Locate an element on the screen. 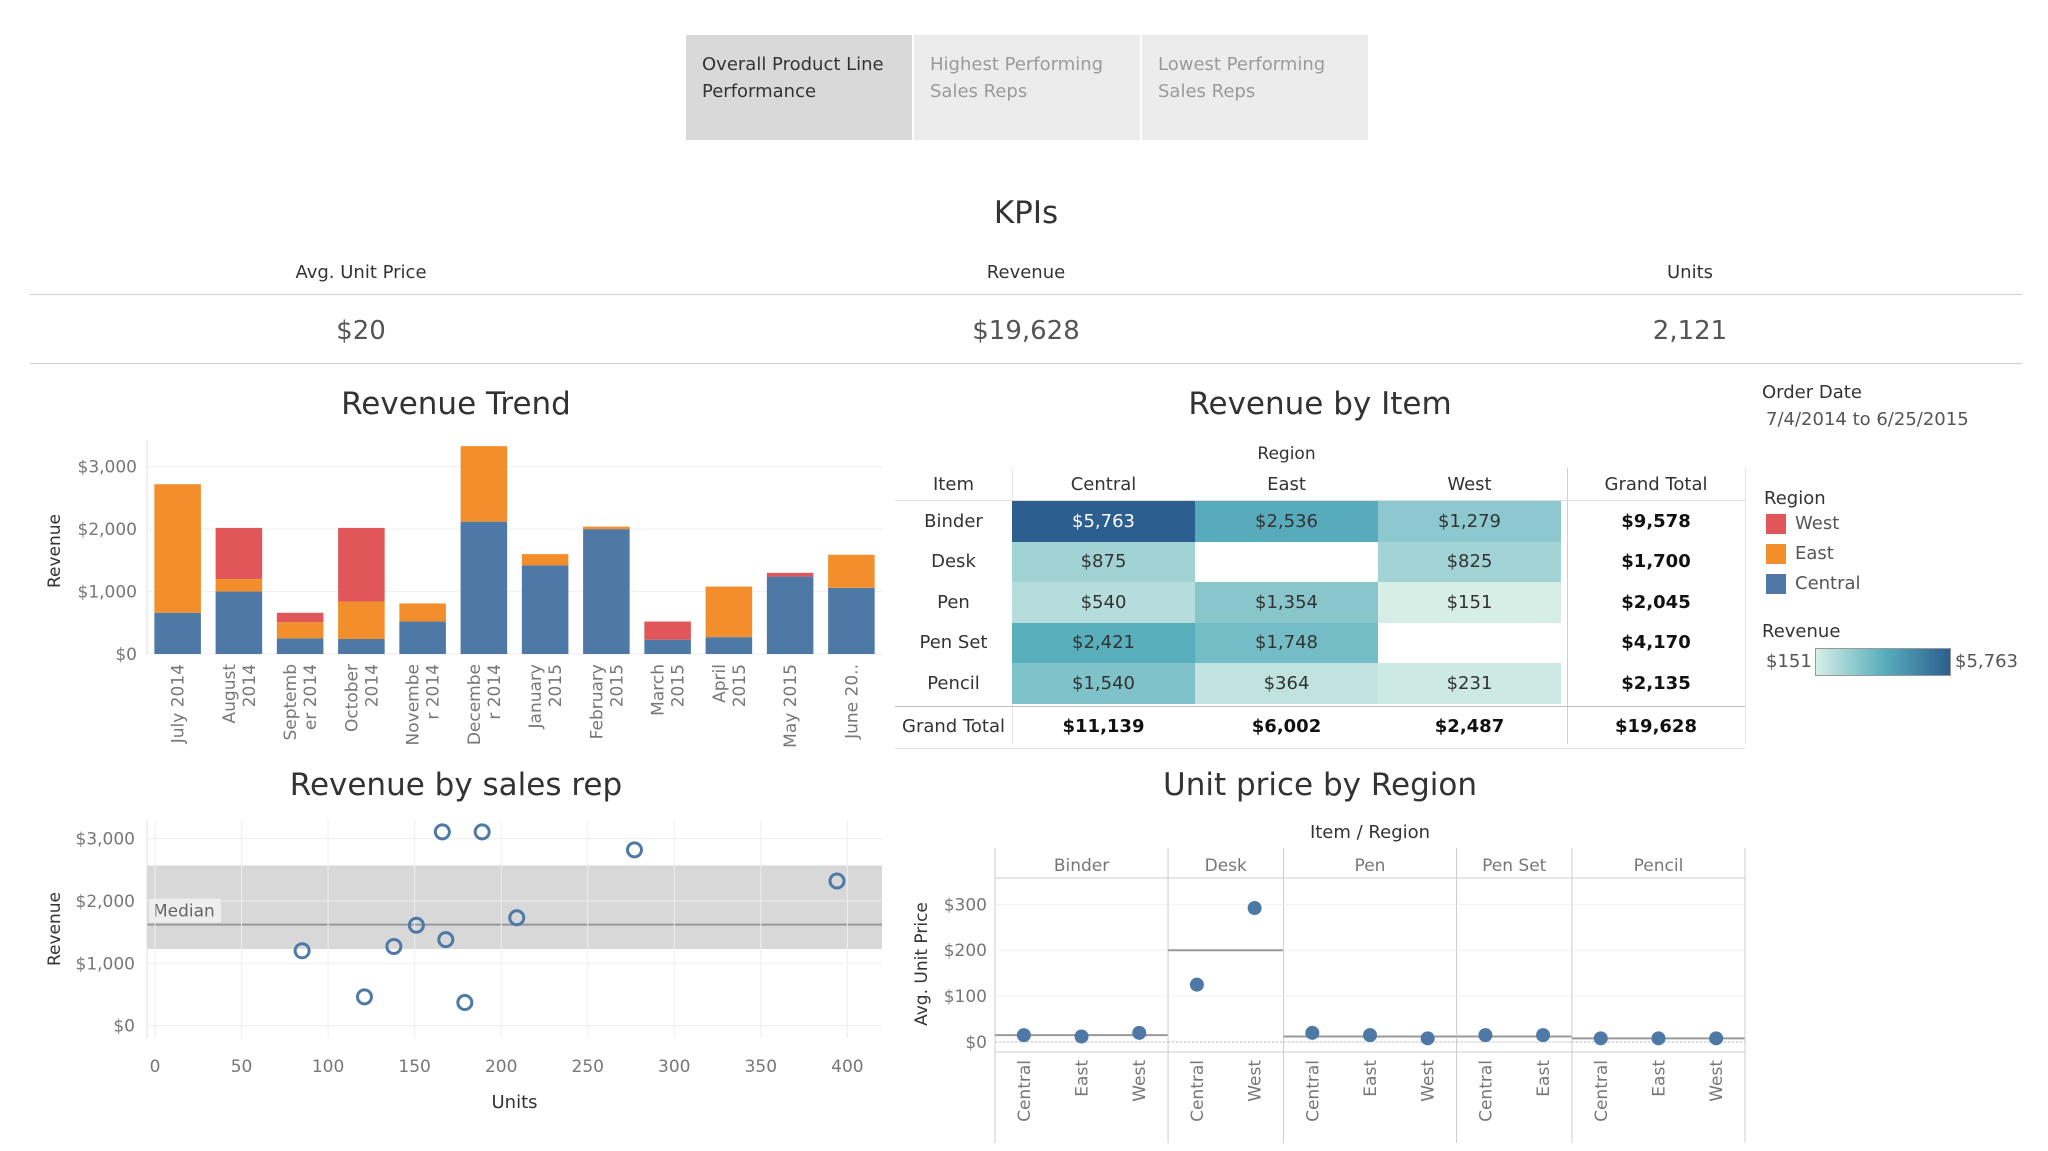  panel-desk: Desk Central West is located at coordinates (1225, 995).